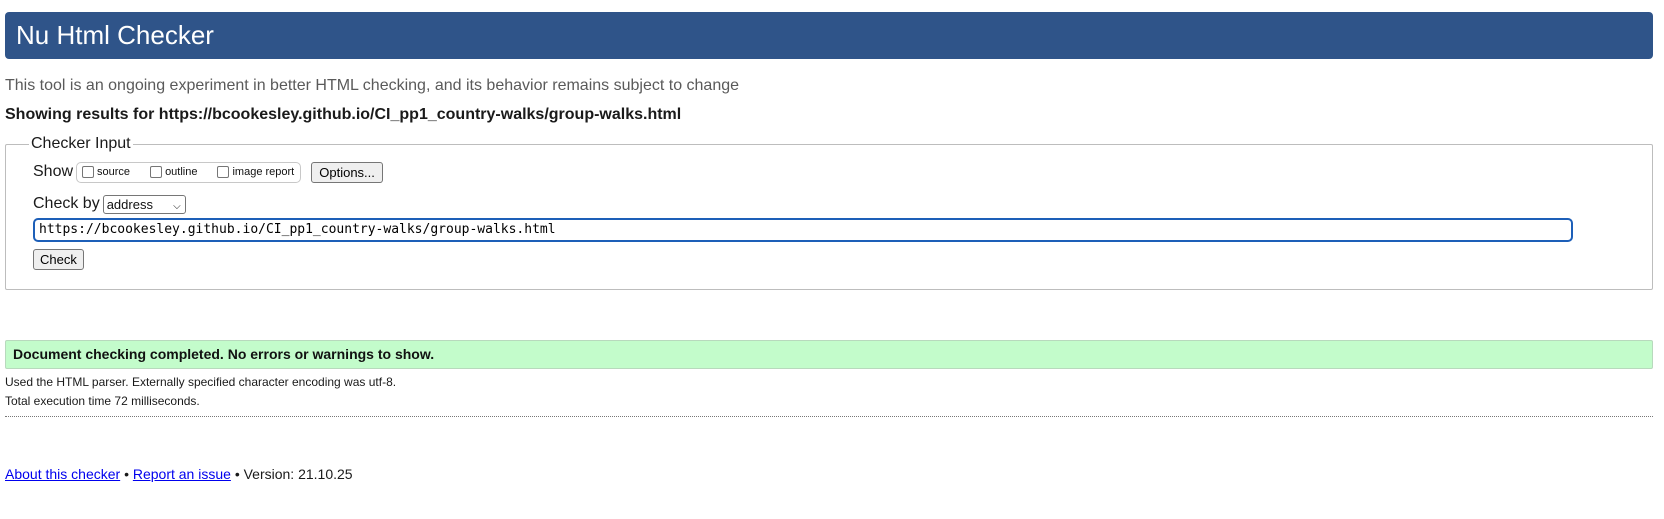  Describe the element at coordinates (263, 172) in the screenshot. I see `image-report-checkbox-label: image report` at that location.